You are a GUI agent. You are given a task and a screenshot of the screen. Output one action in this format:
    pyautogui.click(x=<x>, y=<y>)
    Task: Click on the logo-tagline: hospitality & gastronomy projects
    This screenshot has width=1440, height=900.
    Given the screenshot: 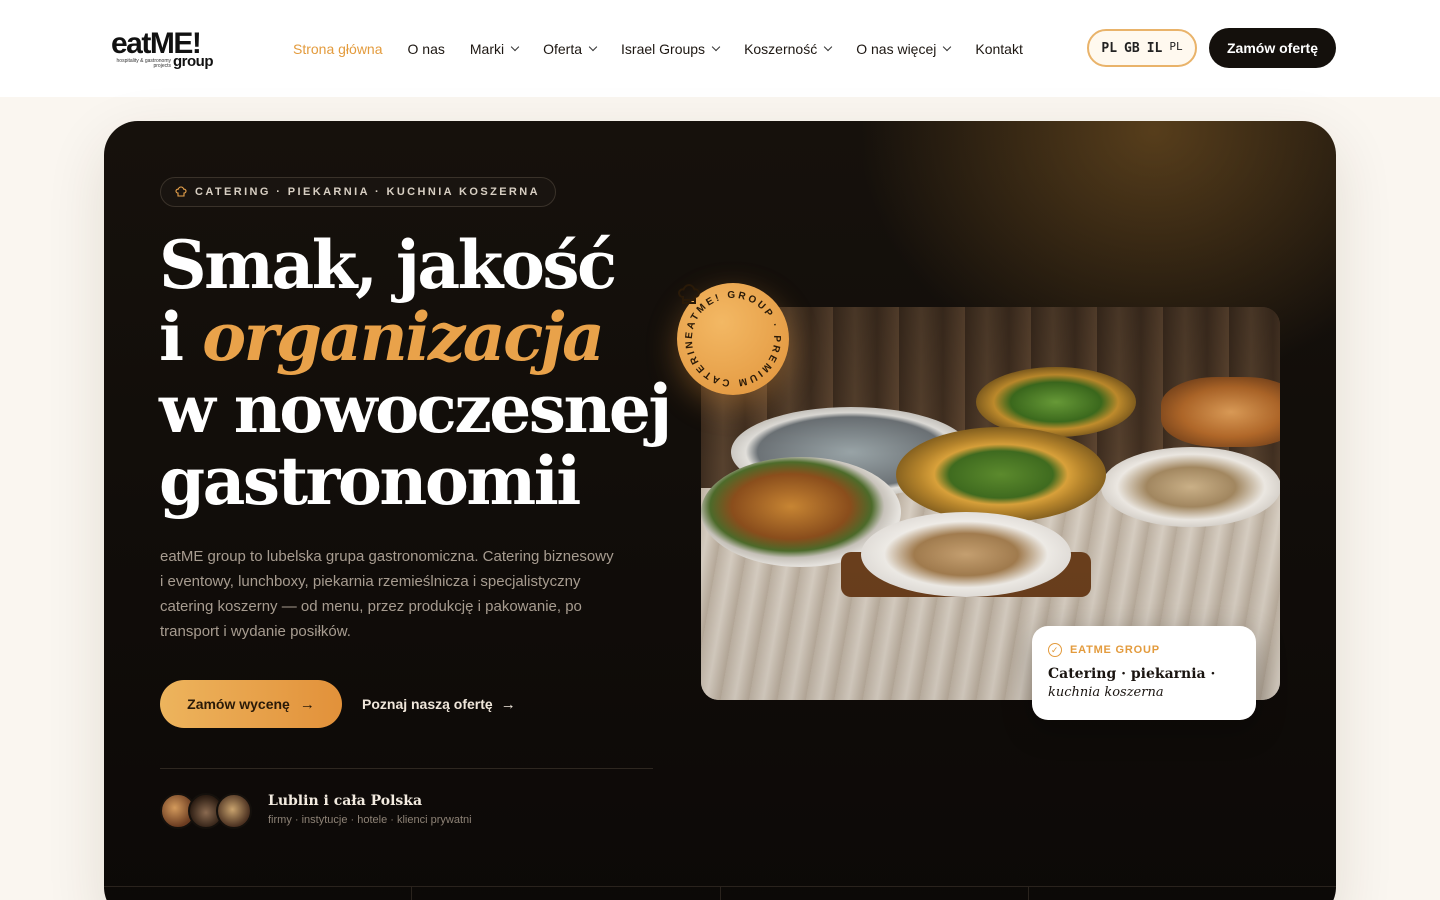 What is the action you would take?
    pyautogui.click(x=143, y=63)
    